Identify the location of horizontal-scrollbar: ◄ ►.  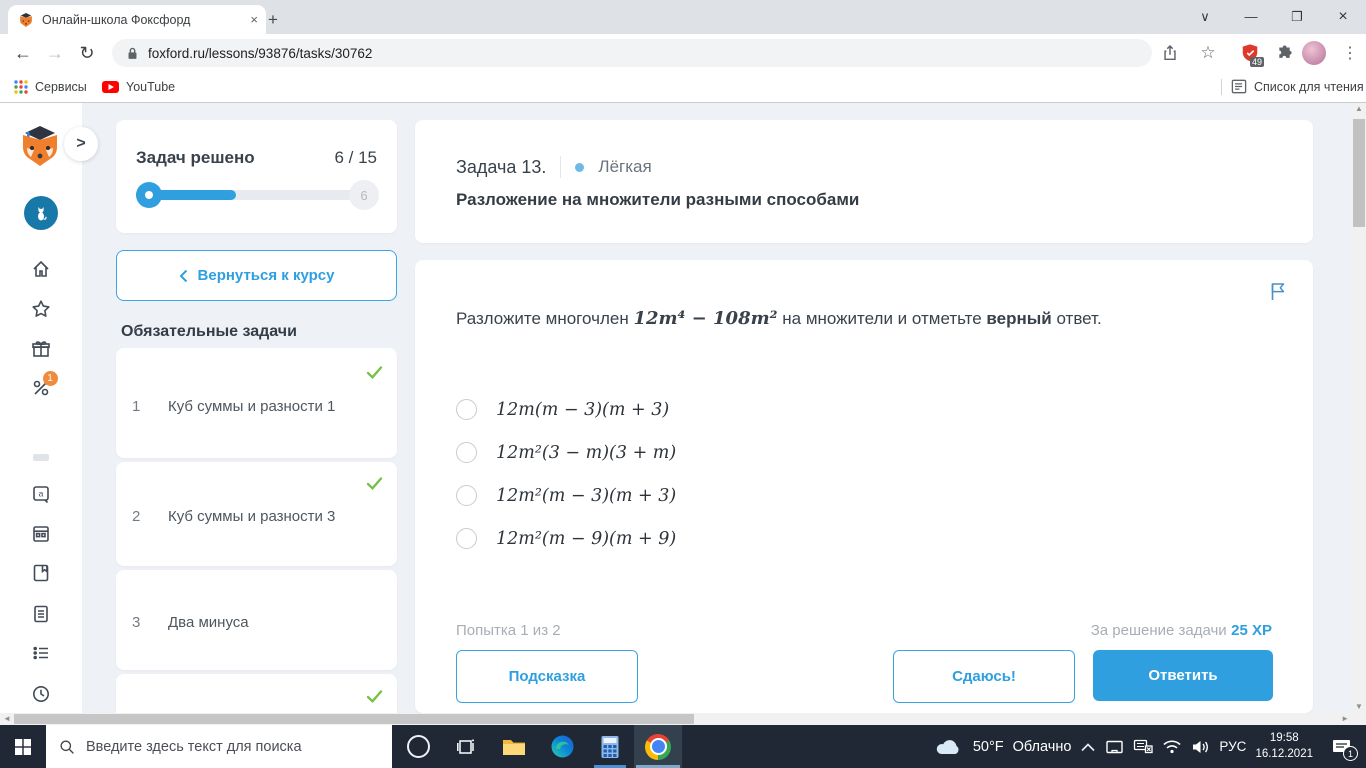
(683, 719).